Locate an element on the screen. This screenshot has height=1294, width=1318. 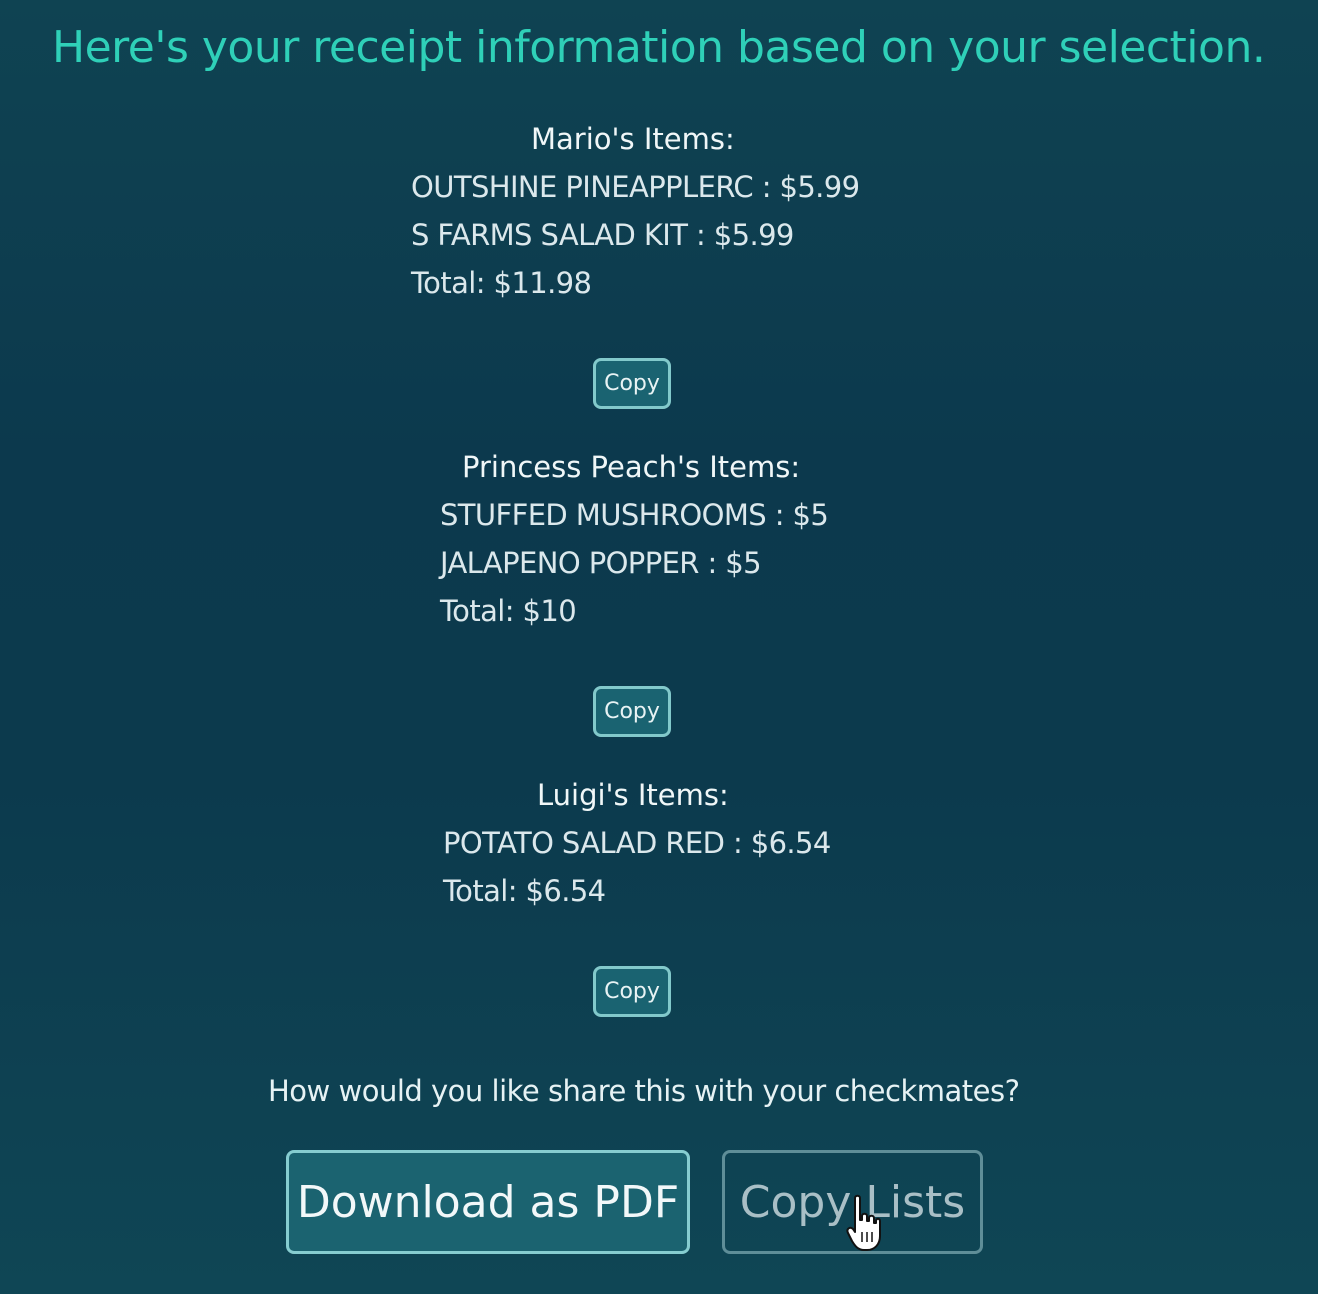
person-title-luigi: Luigi's Items: is located at coordinates (633, 795).